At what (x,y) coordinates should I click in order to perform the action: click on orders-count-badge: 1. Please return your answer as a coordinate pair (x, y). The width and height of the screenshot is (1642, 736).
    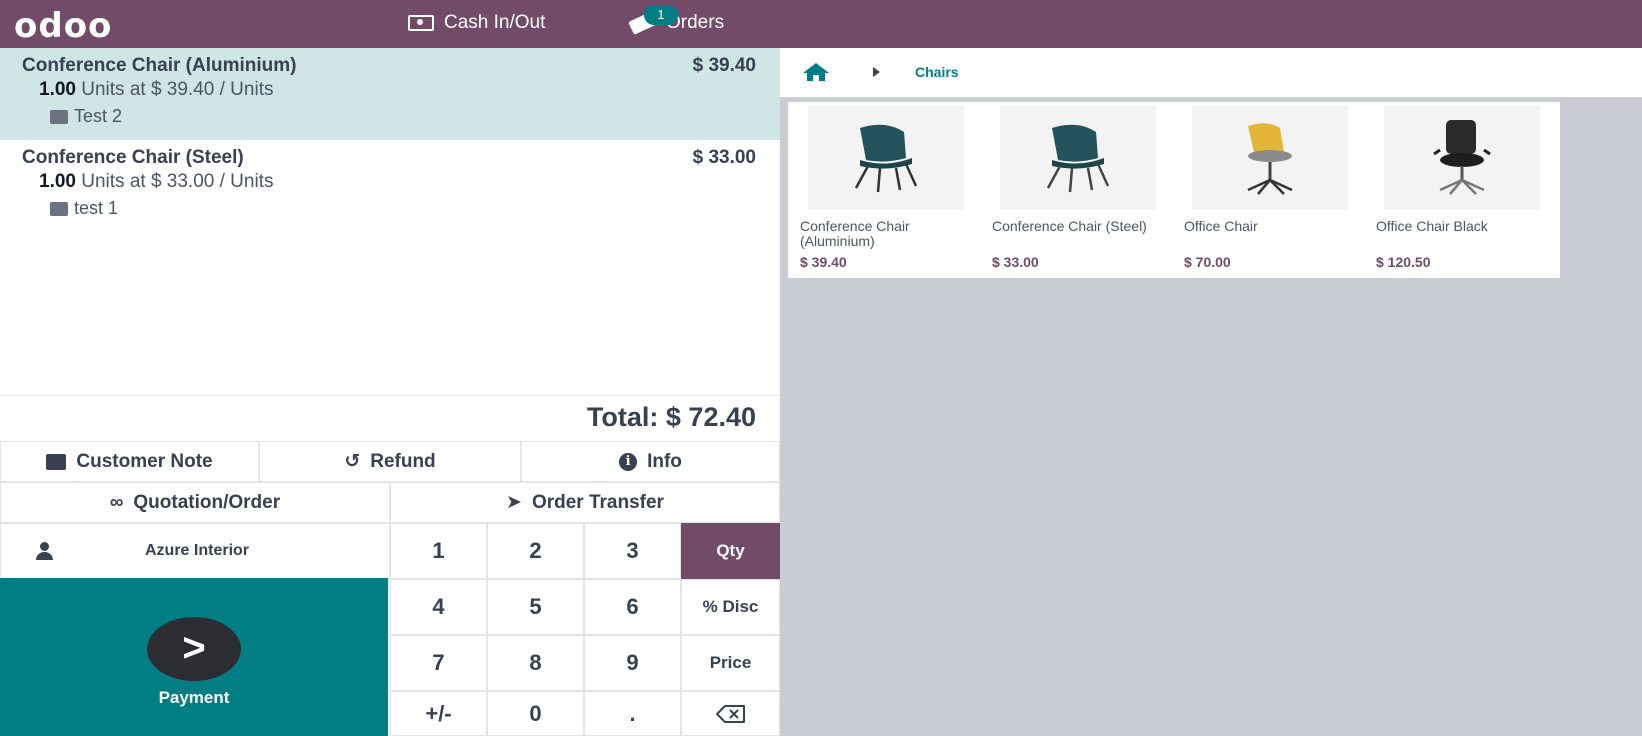
    Looking at the image, I should click on (661, 15).